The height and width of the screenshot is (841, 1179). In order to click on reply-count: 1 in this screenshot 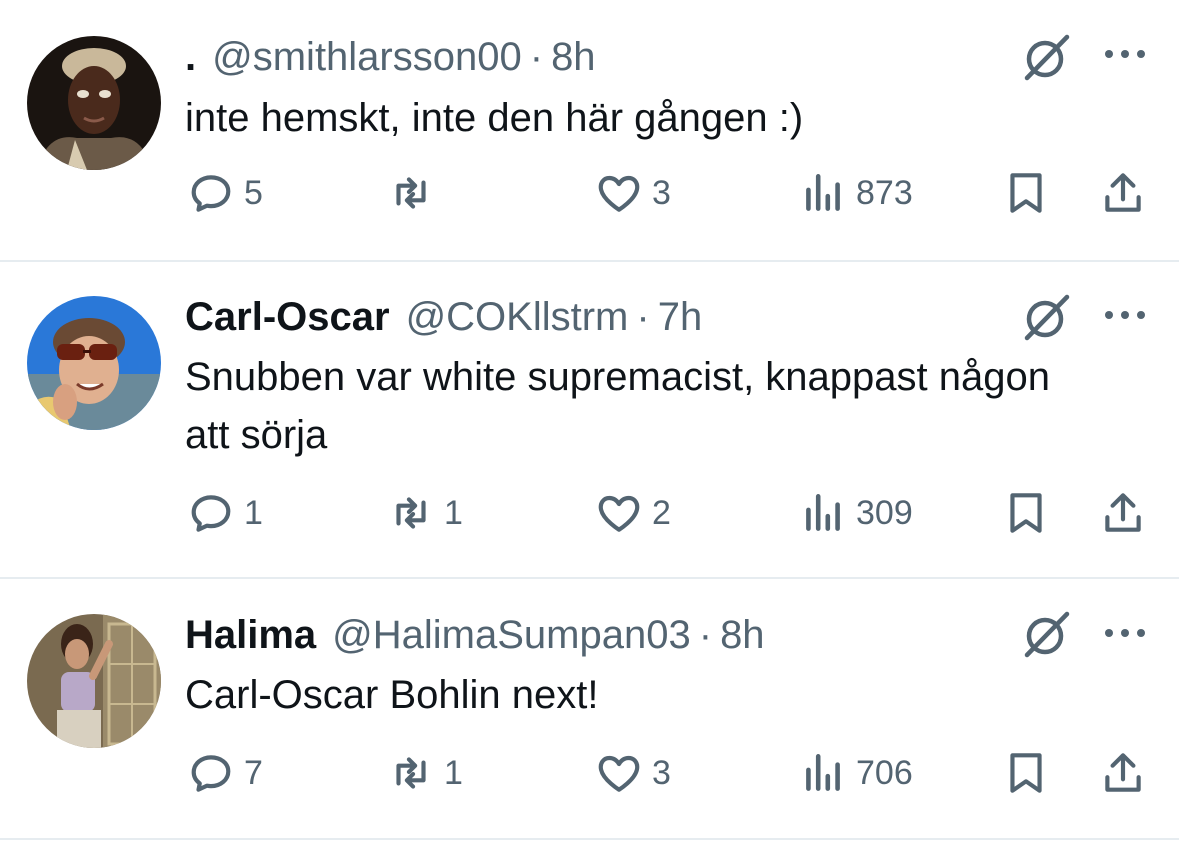, I will do `click(253, 512)`.